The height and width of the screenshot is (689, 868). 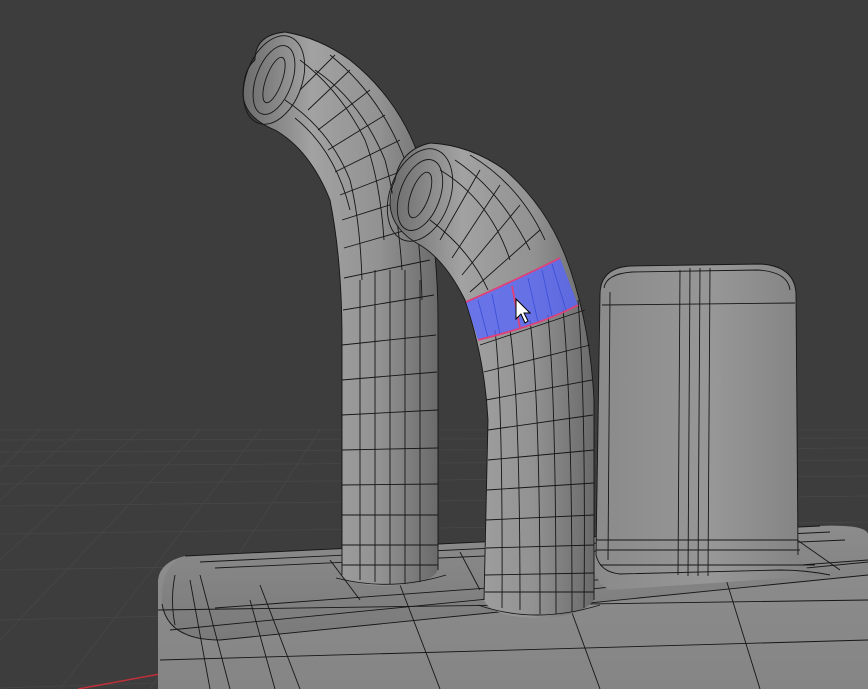 I want to click on x-axis-line, so click(x=119, y=681).